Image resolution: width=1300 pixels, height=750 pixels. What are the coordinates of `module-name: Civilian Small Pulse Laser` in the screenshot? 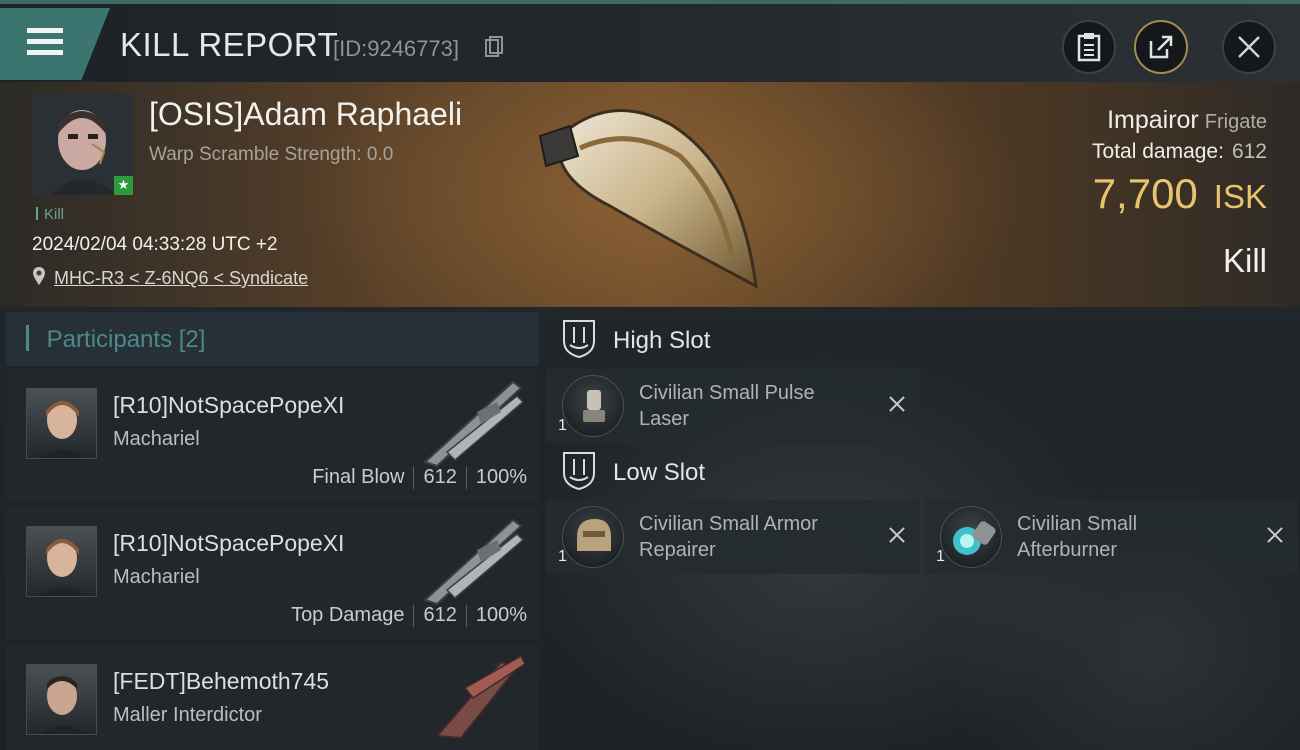 It's located at (727, 406).